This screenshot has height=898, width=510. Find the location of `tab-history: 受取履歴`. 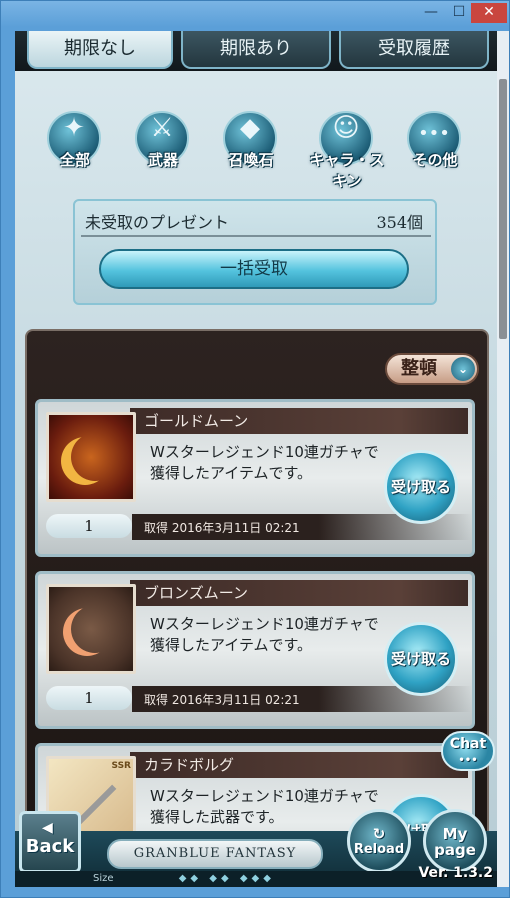

tab-history: 受取履歴 is located at coordinates (414, 50).